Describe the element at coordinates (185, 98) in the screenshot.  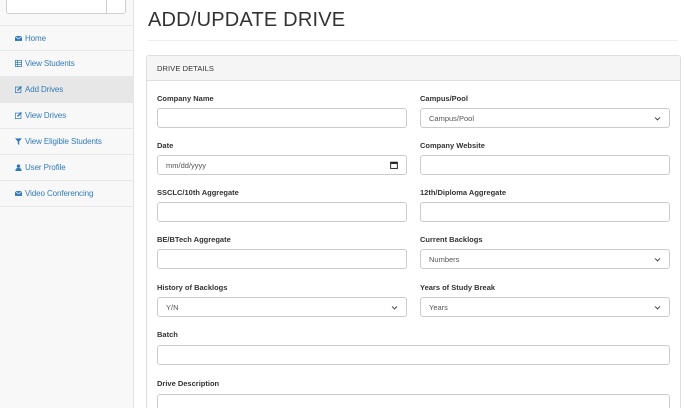
I see `company-name-label: Company Name` at that location.